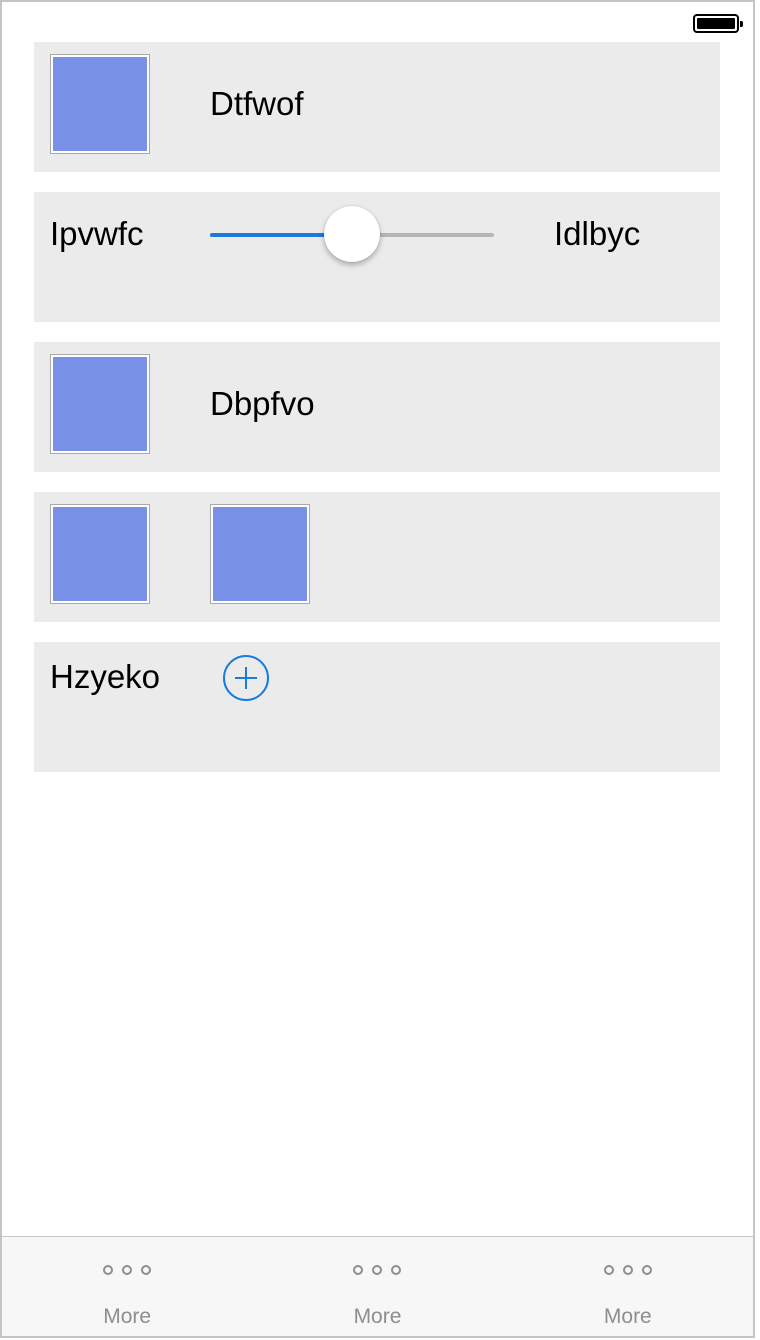 This screenshot has width=760, height=1340. Describe the element at coordinates (377, 407) in the screenshot. I see `list-row-image-label: Dbpfvo` at that location.